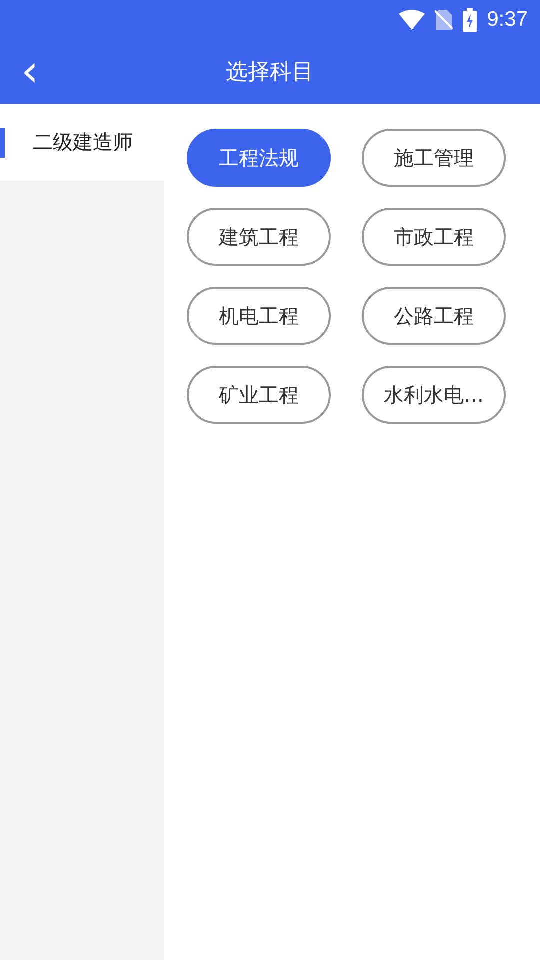  What do you see at coordinates (259, 316) in the screenshot?
I see `subject-chip: 机电工程` at bounding box center [259, 316].